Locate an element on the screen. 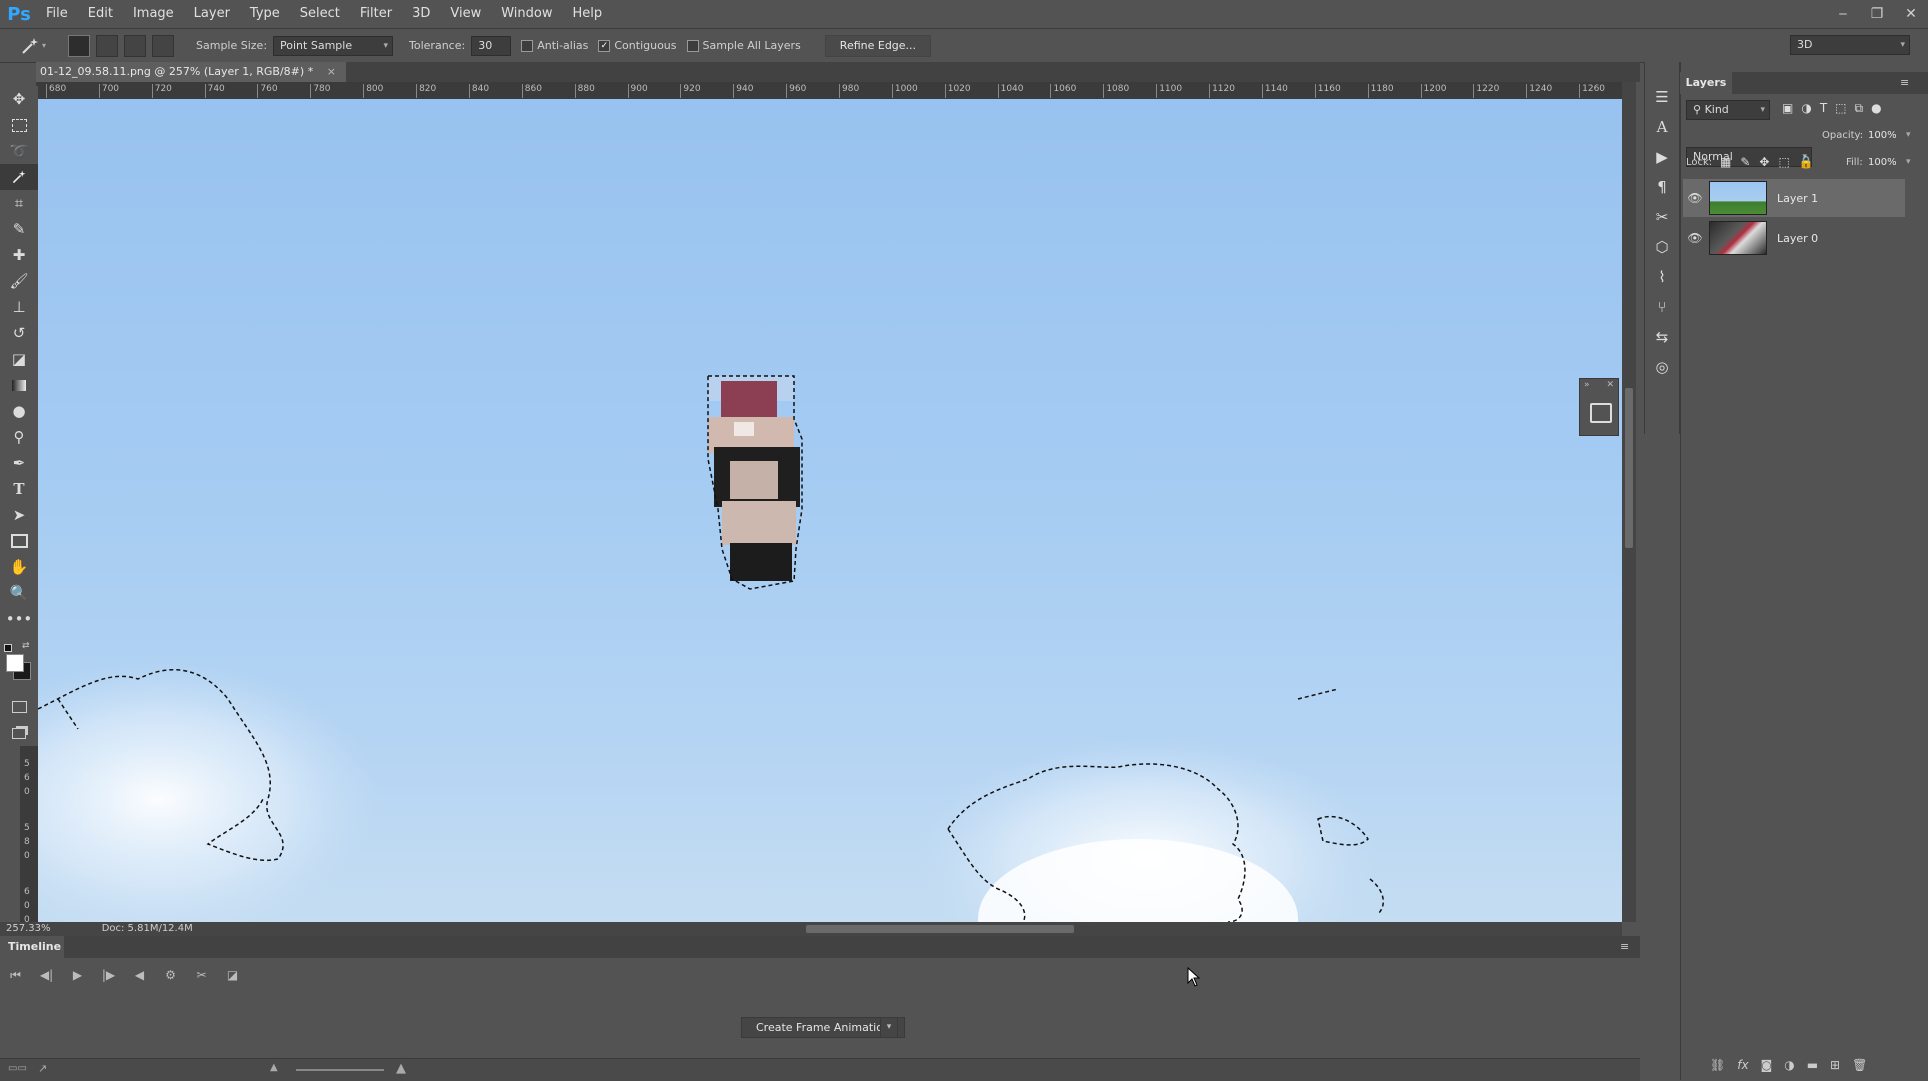 Image resolution: width=1928 pixels, height=1081 pixels. menu-view: View is located at coordinates (465, 14).